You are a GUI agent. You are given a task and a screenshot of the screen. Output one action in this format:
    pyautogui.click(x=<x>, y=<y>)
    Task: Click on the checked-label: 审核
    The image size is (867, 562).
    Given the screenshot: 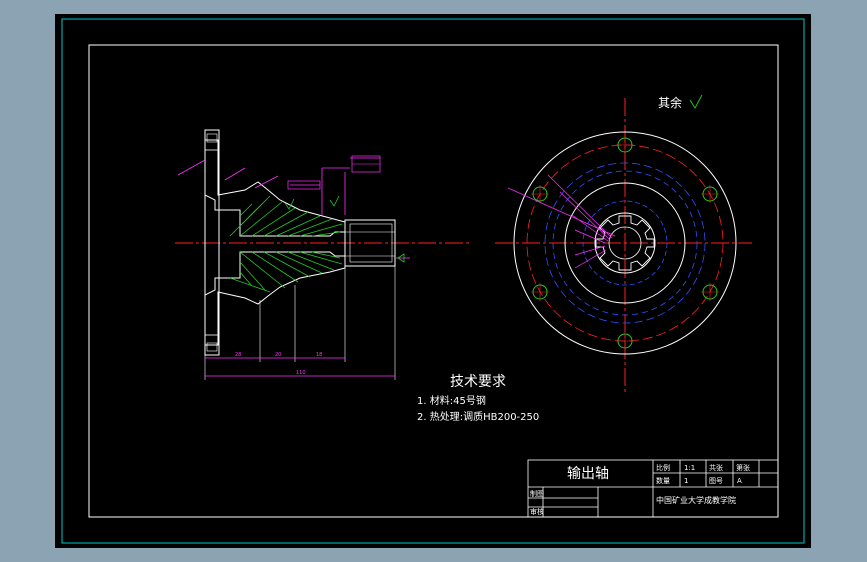 What is the action you would take?
    pyautogui.click(x=537, y=511)
    